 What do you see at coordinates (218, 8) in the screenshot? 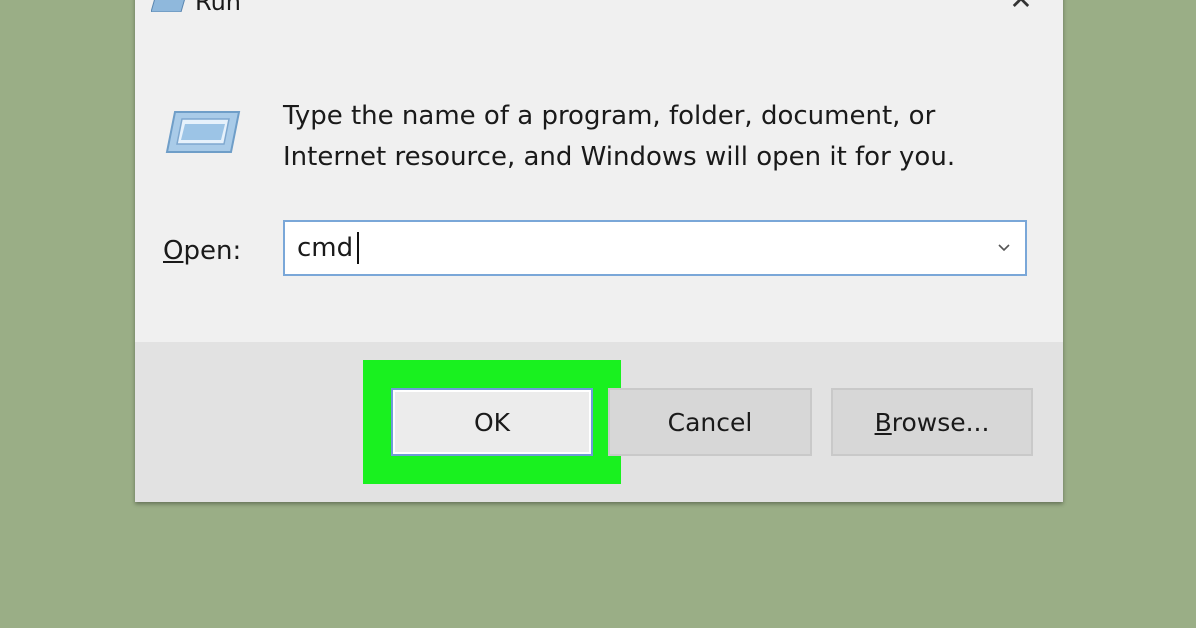
I see `window-title: Run` at bounding box center [218, 8].